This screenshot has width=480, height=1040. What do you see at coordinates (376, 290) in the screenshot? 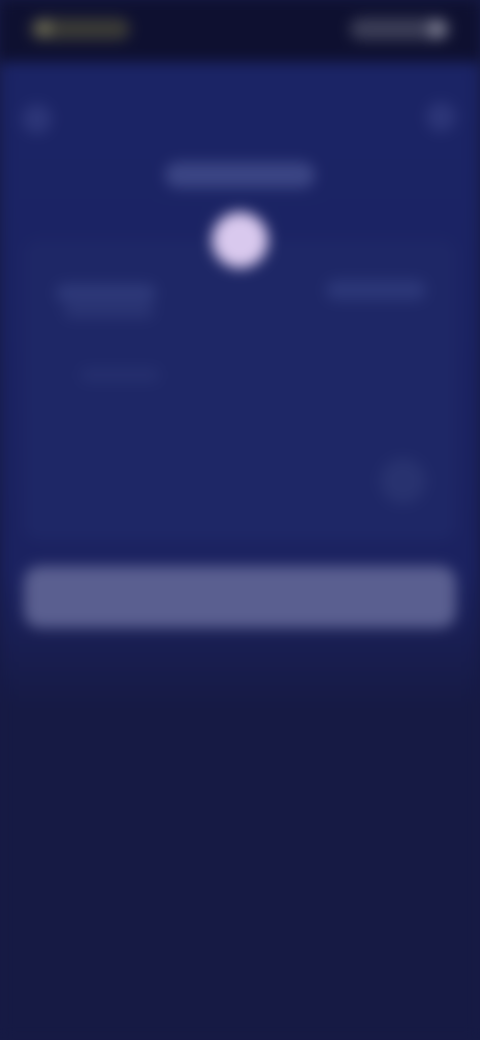
I see `card-label-right` at bounding box center [376, 290].